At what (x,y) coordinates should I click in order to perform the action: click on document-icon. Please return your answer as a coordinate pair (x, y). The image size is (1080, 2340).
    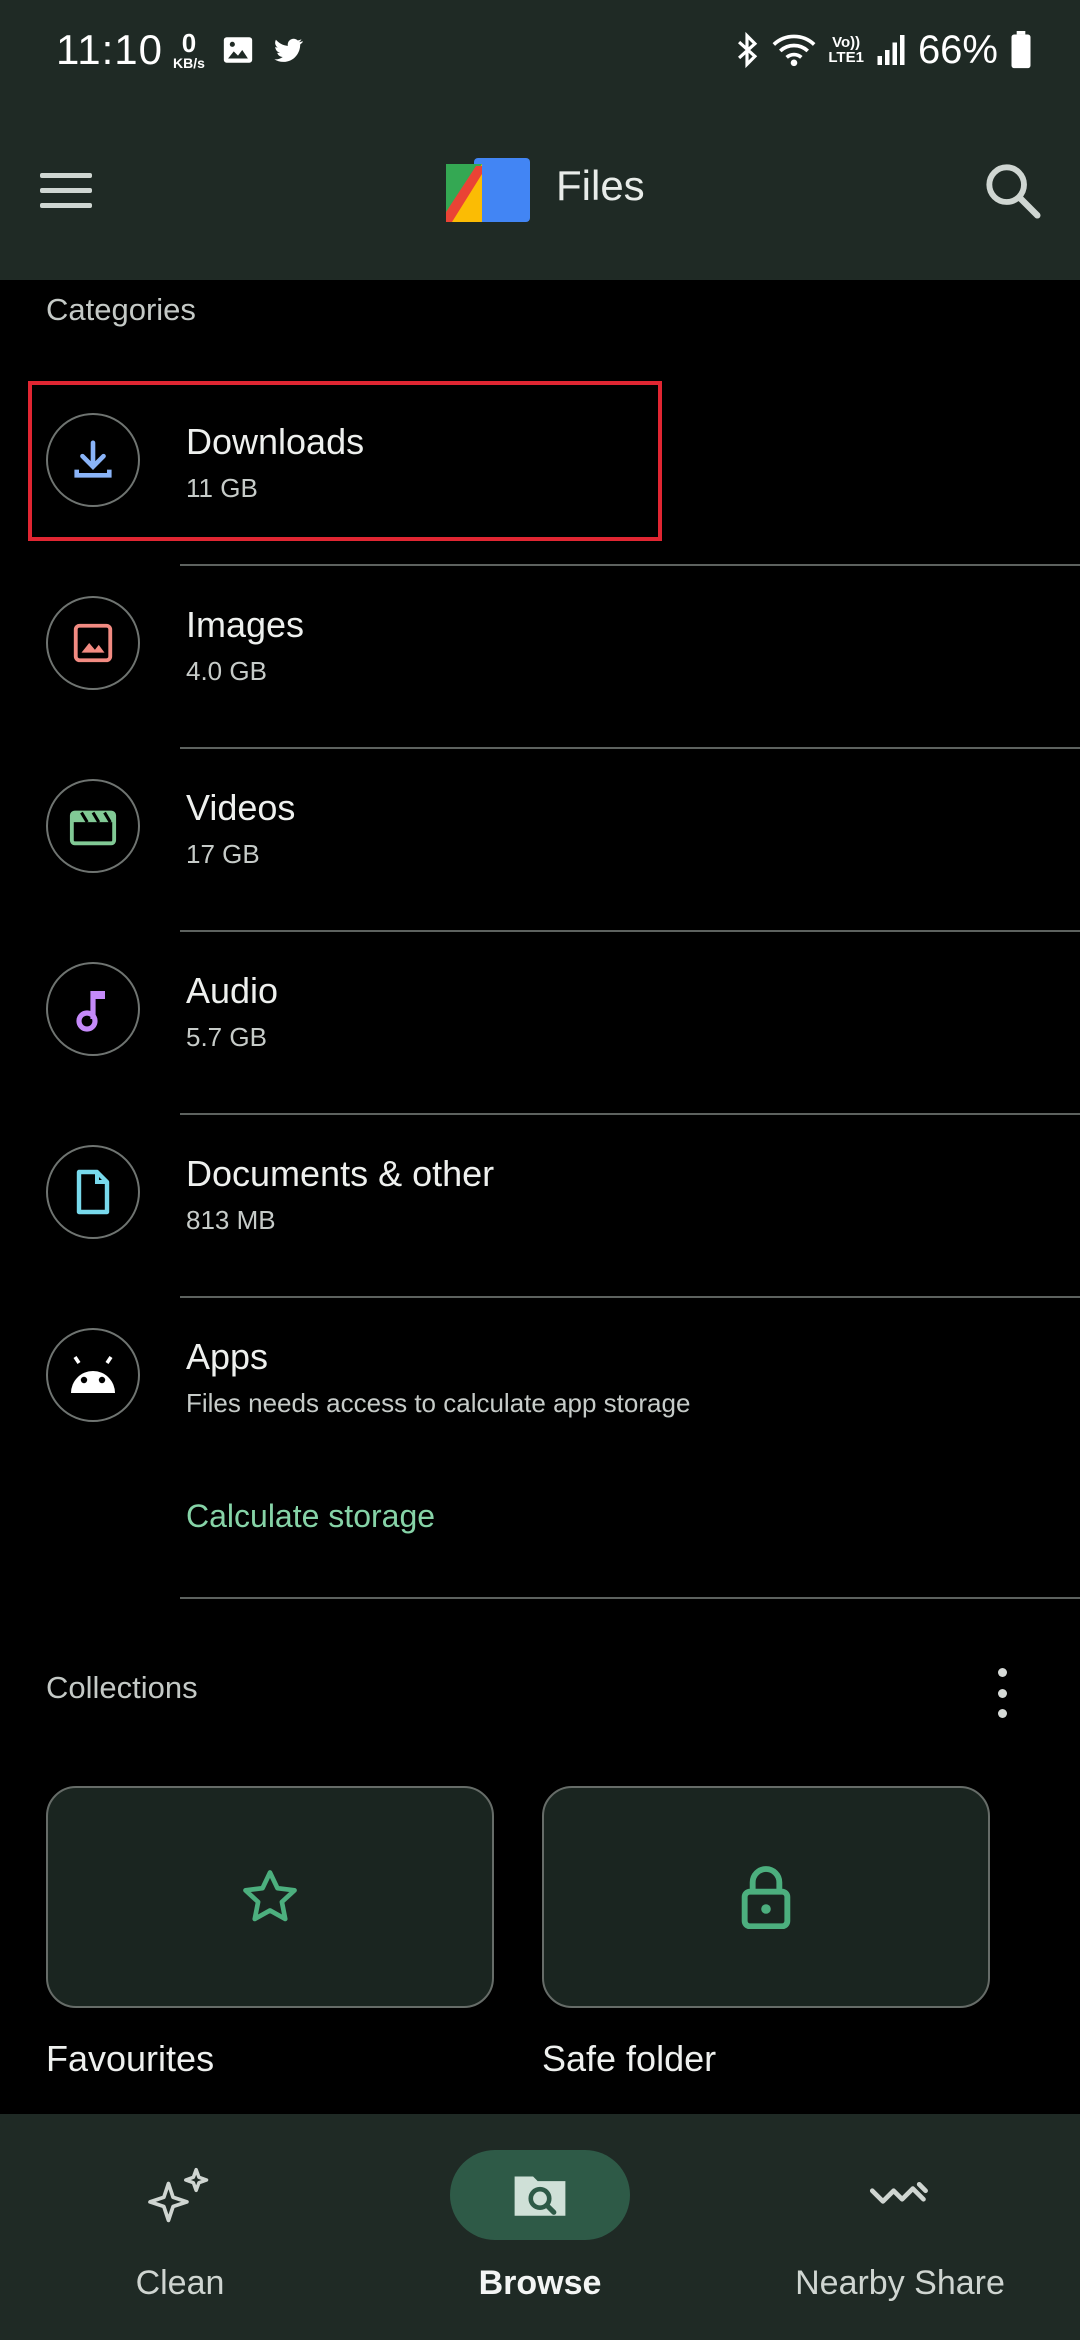
    Looking at the image, I should click on (93, 1192).